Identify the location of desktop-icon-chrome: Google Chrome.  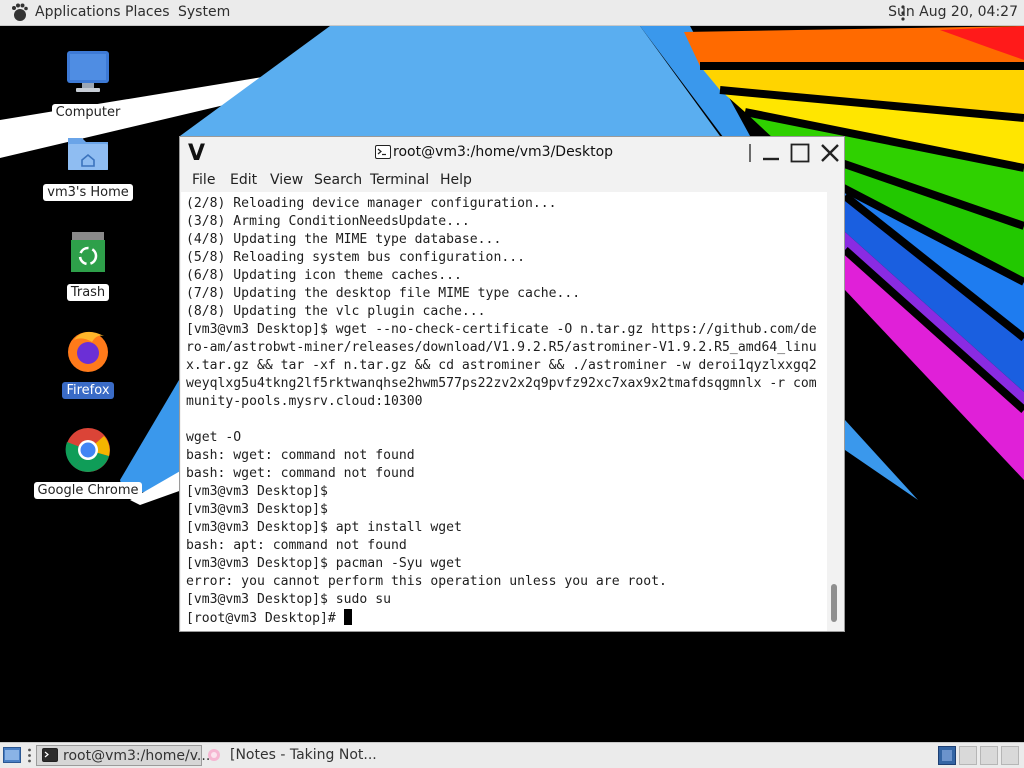
(88, 462).